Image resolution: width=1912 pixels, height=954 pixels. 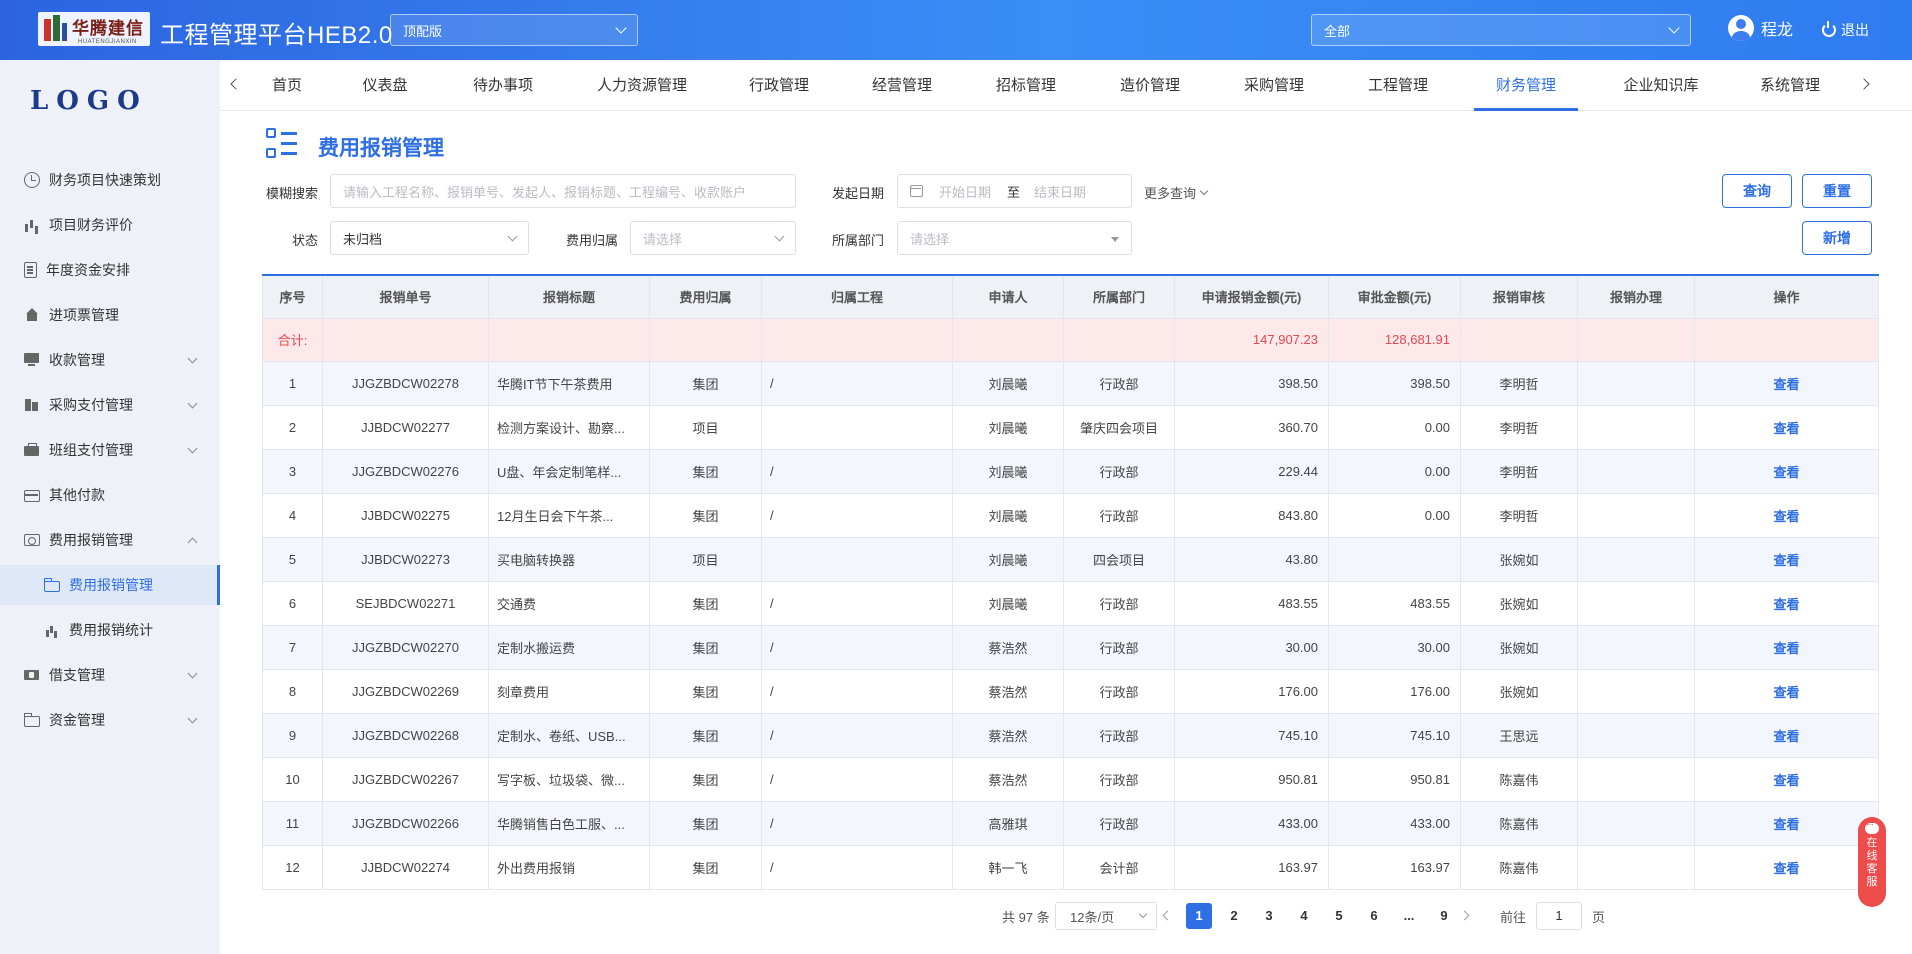 What do you see at coordinates (1845, 30) in the screenshot?
I see `logout-button: 退出` at bounding box center [1845, 30].